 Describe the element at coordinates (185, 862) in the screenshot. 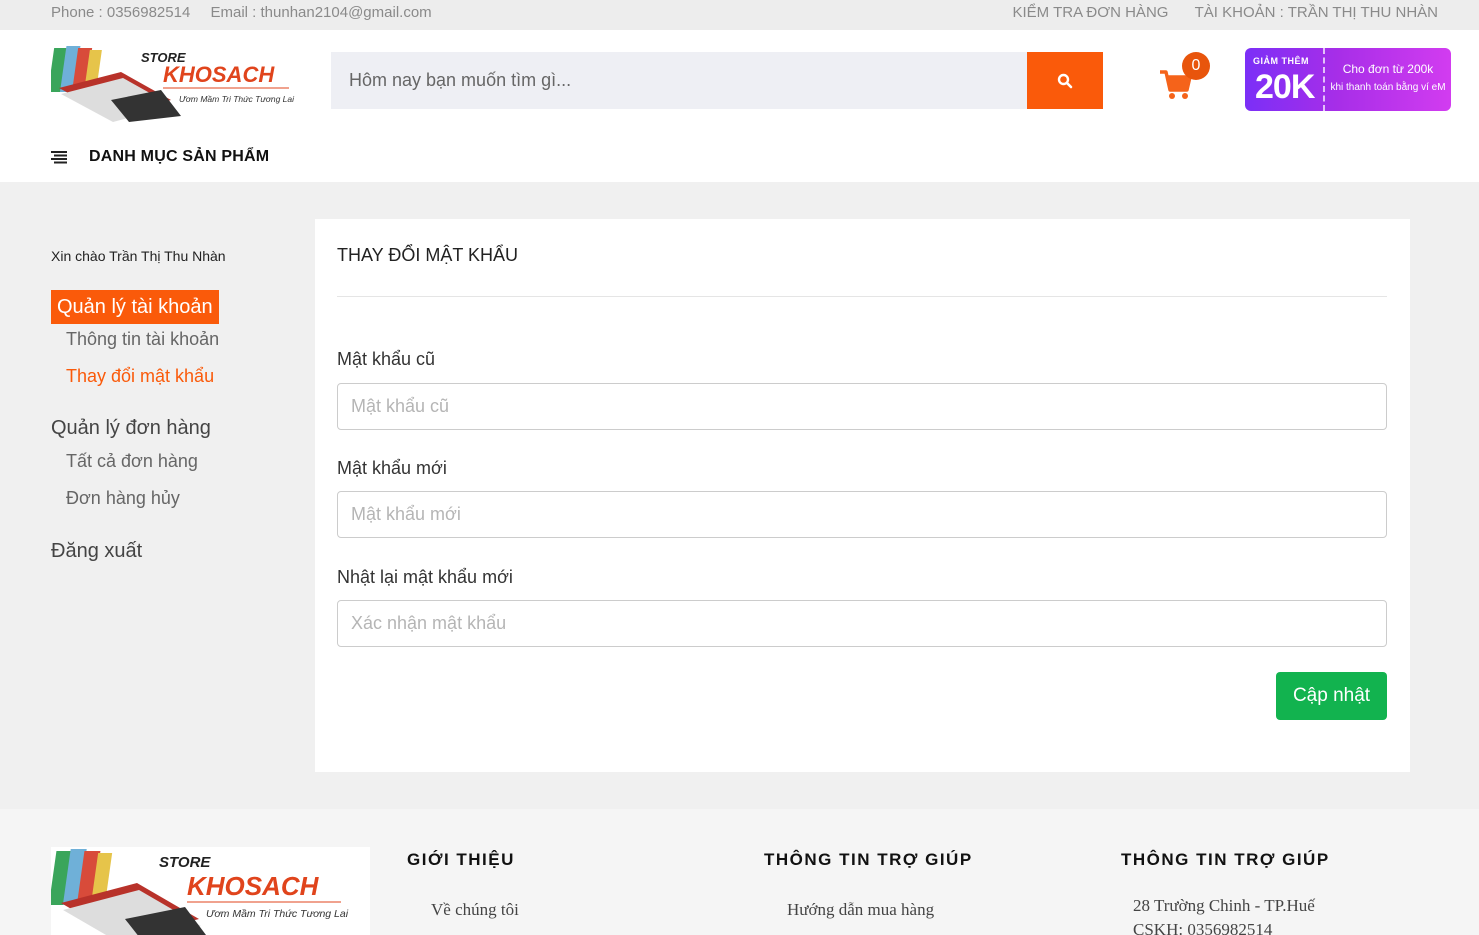

I see `footer-logo-store-text: STORE` at that location.